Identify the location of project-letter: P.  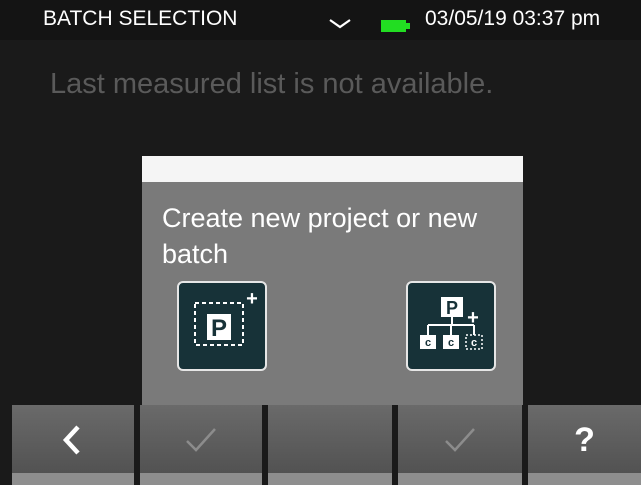
(219, 328).